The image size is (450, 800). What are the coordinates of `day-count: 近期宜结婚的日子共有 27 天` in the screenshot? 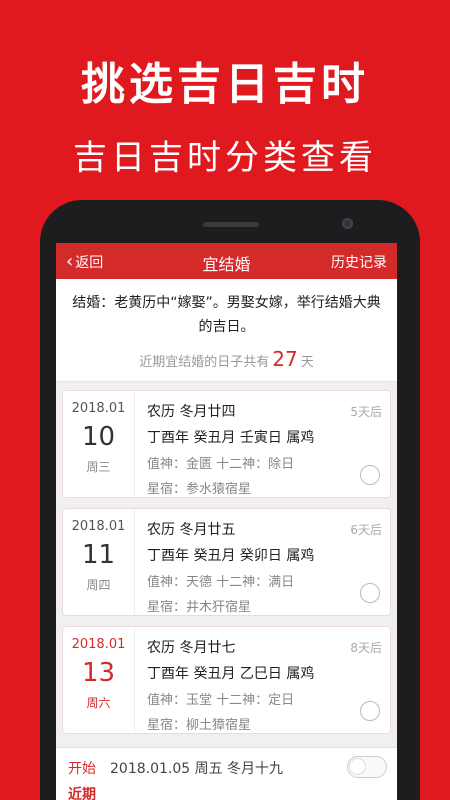 It's located at (226, 359).